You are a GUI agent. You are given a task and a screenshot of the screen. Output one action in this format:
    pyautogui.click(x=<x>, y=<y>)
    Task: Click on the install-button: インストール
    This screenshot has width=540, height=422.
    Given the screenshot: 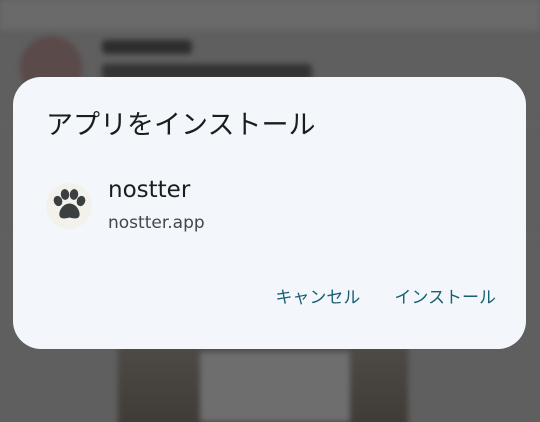 What is the action you would take?
    pyautogui.click(x=445, y=295)
    